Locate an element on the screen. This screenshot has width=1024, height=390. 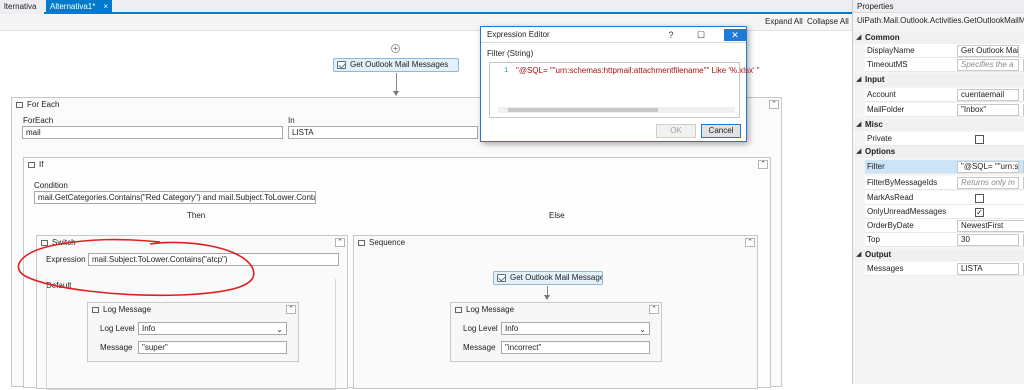
close-dialog-button: ✕ is located at coordinates (735, 35).